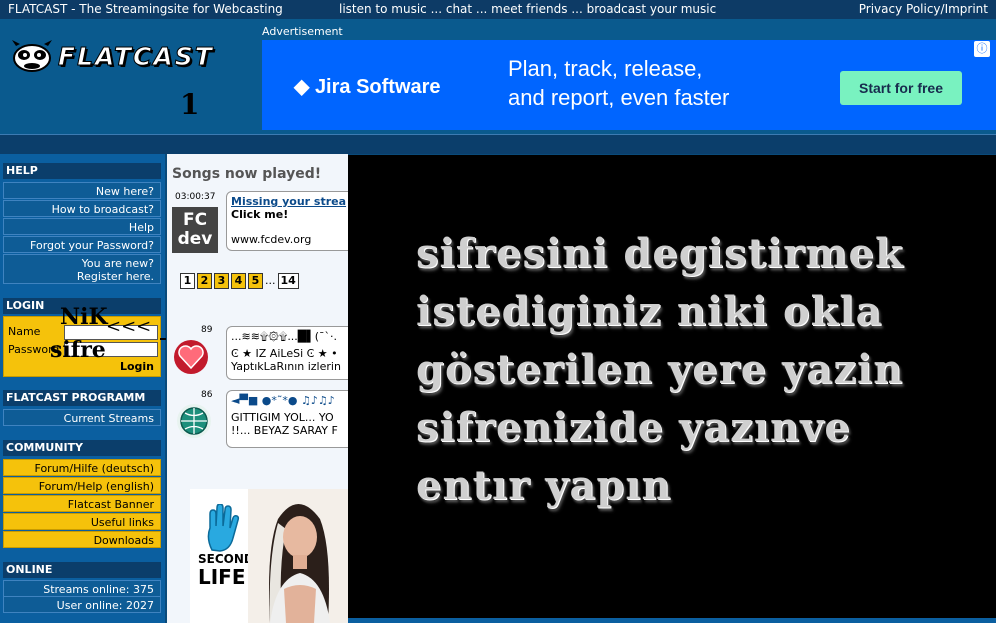 The height and width of the screenshot is (623, 996). I want to click on fc-logo-text: FC, so click(195, 220).